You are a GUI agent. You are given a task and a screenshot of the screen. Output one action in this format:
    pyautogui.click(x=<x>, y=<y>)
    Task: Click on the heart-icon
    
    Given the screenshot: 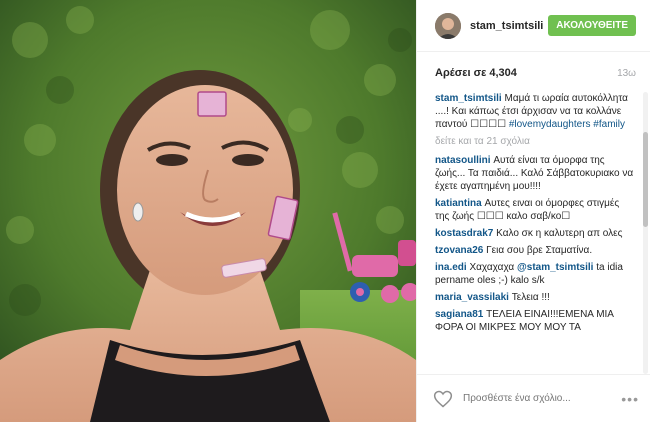 What is the action you would take?
    pyautogui.click(x=443, y=399)
    